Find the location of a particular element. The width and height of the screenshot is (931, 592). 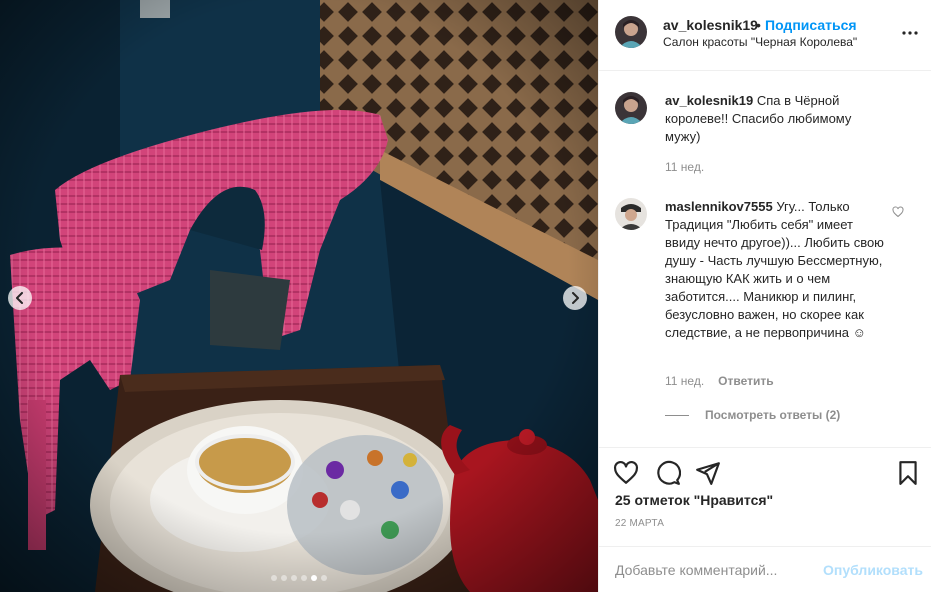

carousel-indicator is located at coordinates (299, 578).